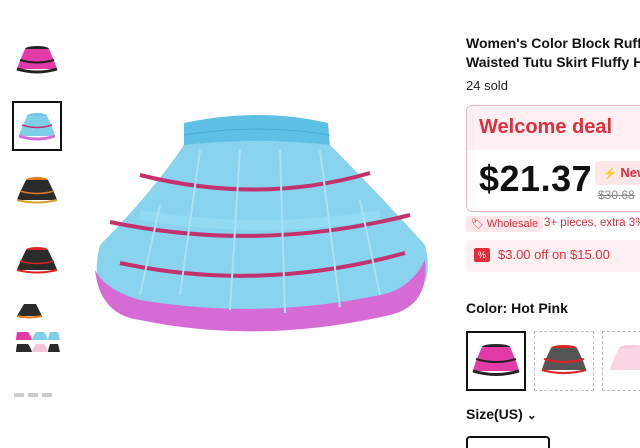 This screenshot has width=640, height=448. Describe the element at coordinates (37, 60) in the screenshot. I see `thumbnail-pink-black-tutu` at that location.